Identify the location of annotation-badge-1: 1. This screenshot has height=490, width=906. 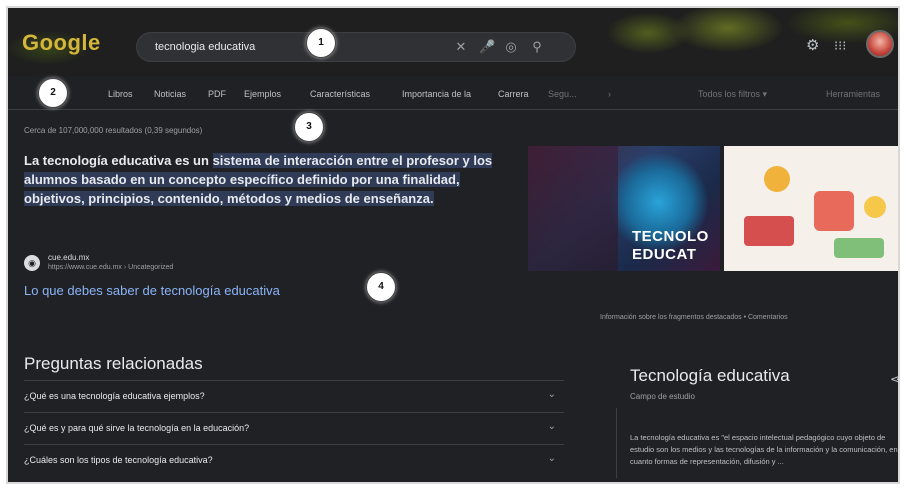
(321, 43).